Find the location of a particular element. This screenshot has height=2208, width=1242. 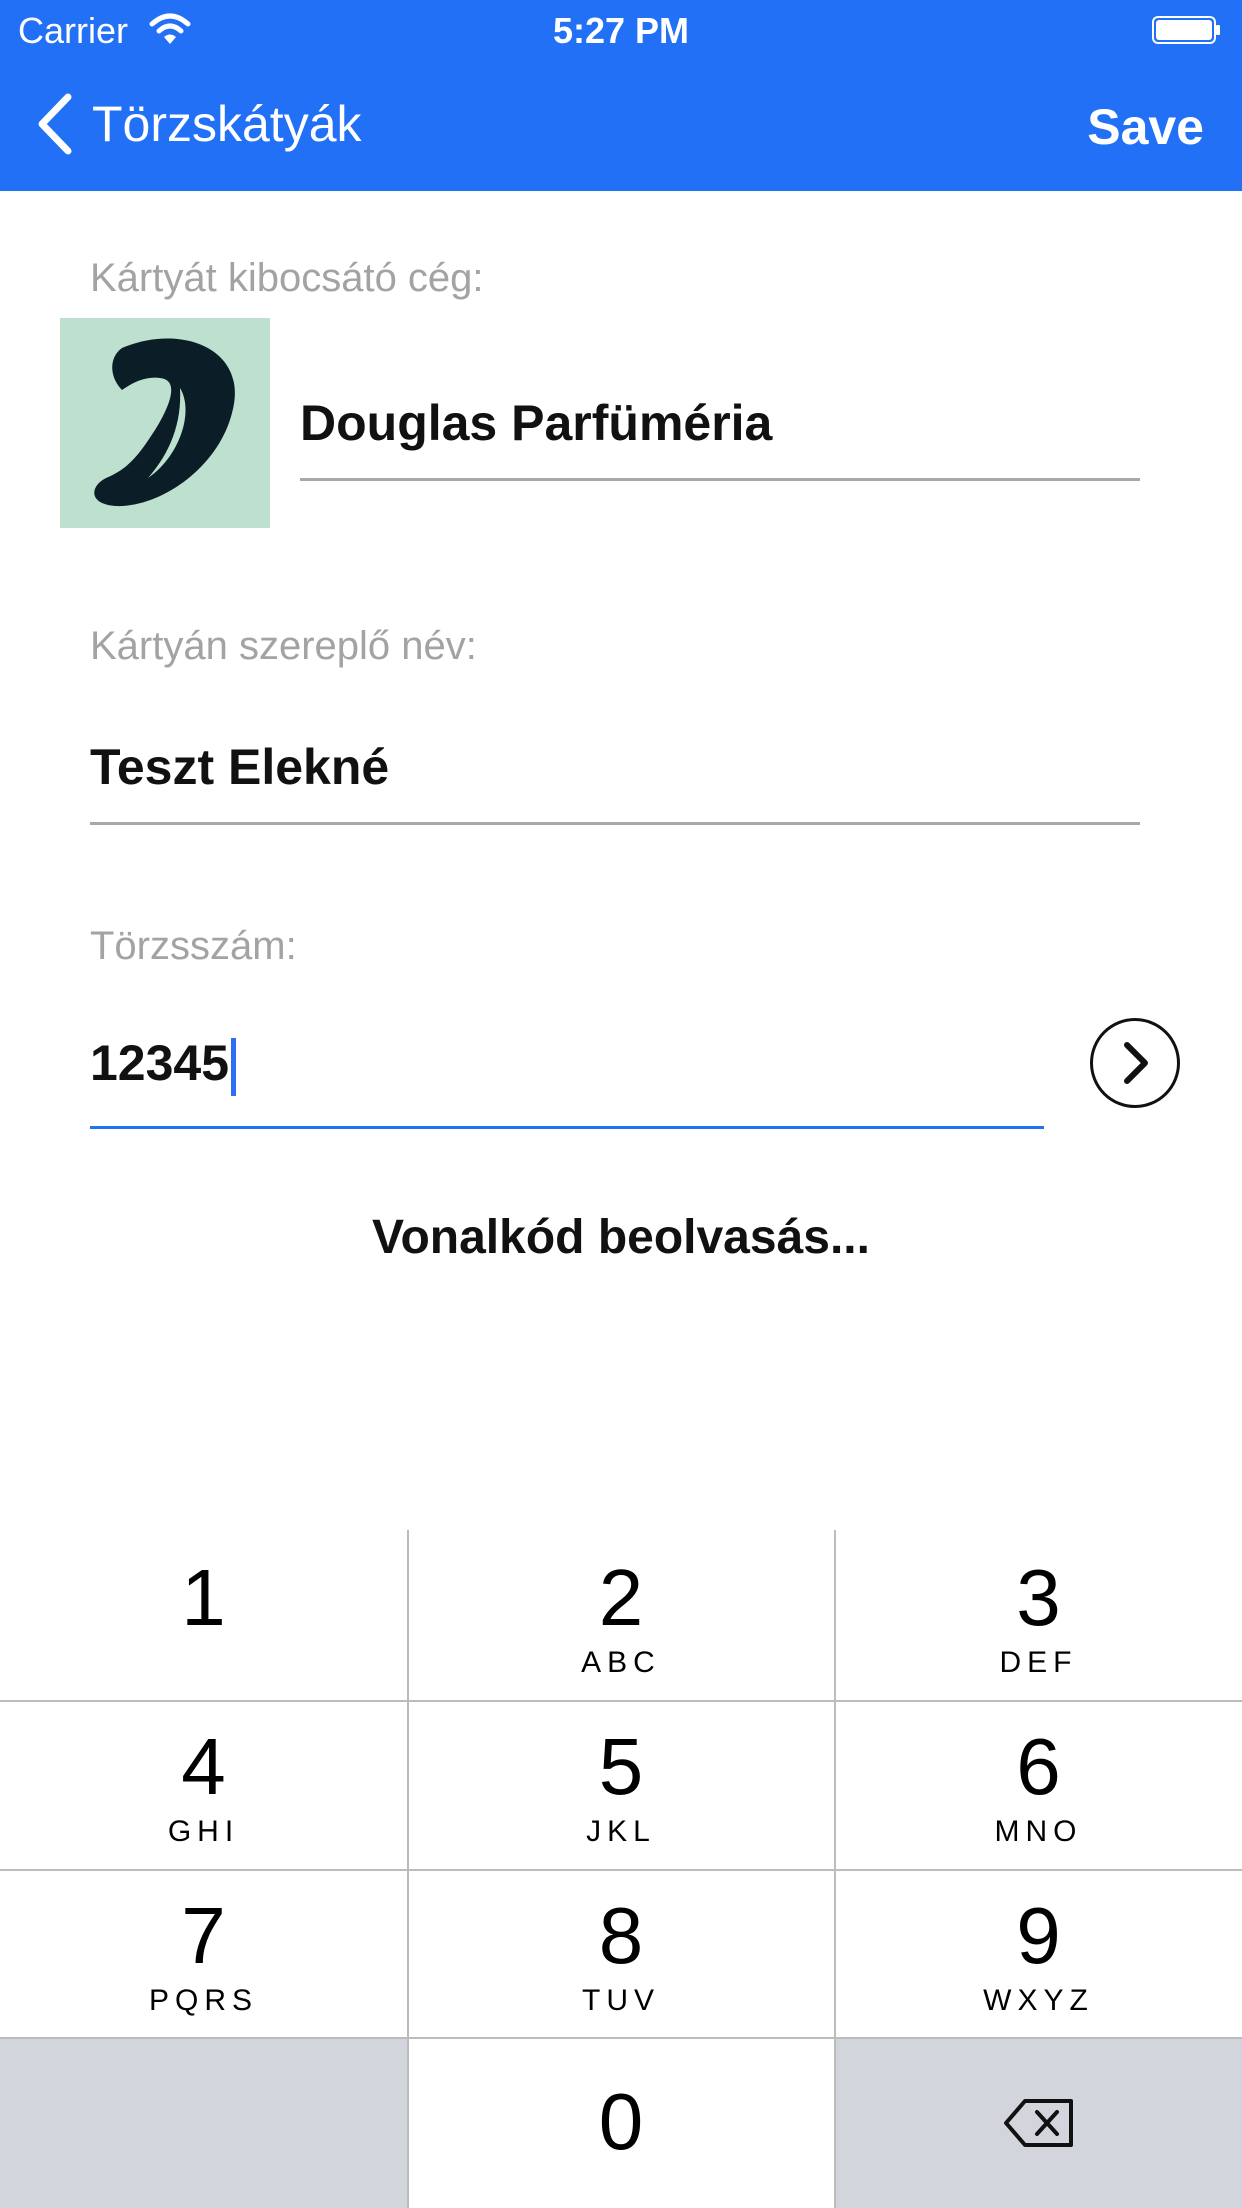

logo-d-mark is located at coordinates (164, 422).